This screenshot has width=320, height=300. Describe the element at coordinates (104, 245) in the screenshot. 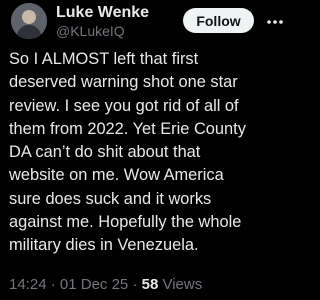

I see `tweet-text-line: military dies in Venezuela.` at that location.